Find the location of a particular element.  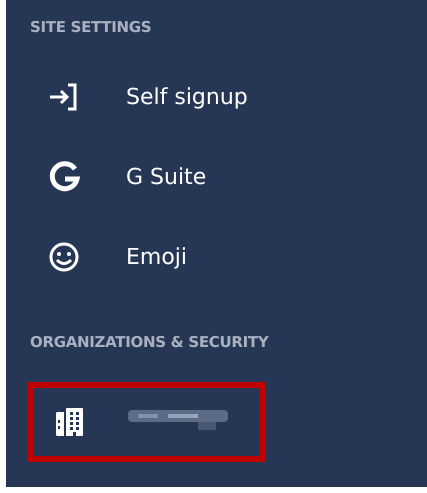

menu-item: Self signup is located at coordinates (147, 97).